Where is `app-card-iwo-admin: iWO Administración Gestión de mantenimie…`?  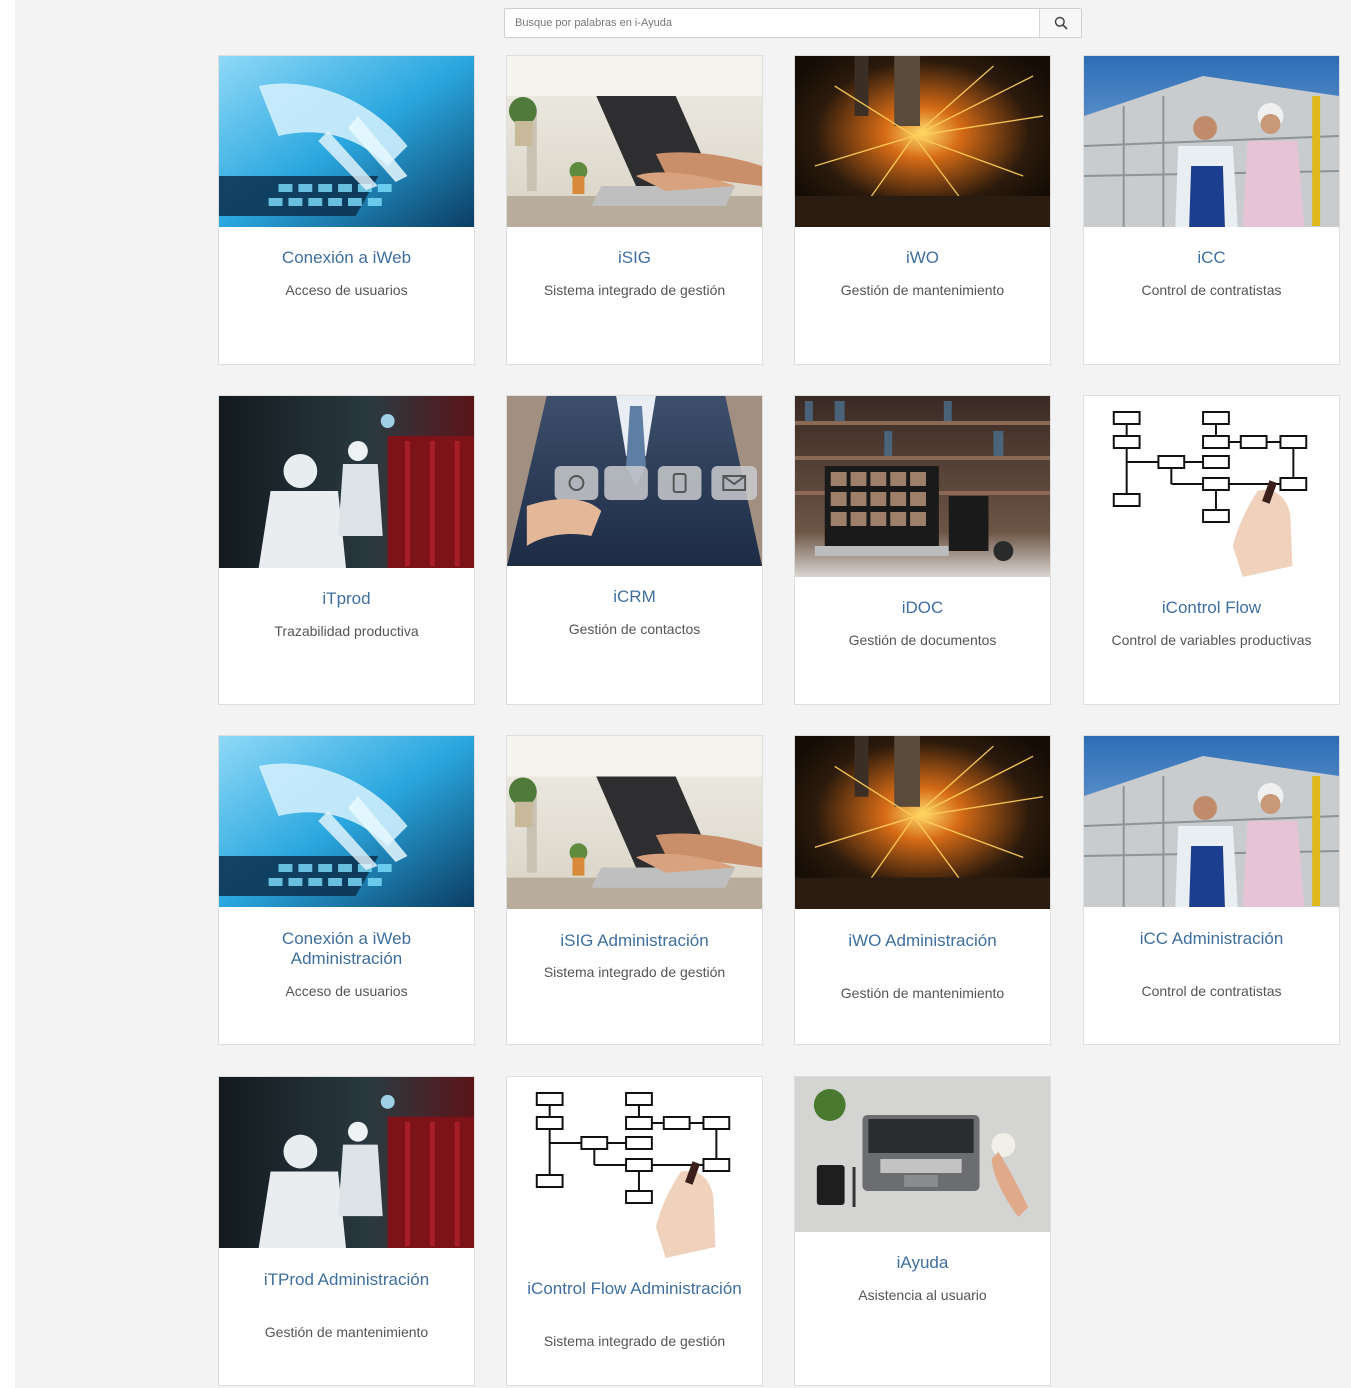 app-card-iwo-admin: iWO Administración Gestión de mantenimie… is located at coordinates (922, 890).